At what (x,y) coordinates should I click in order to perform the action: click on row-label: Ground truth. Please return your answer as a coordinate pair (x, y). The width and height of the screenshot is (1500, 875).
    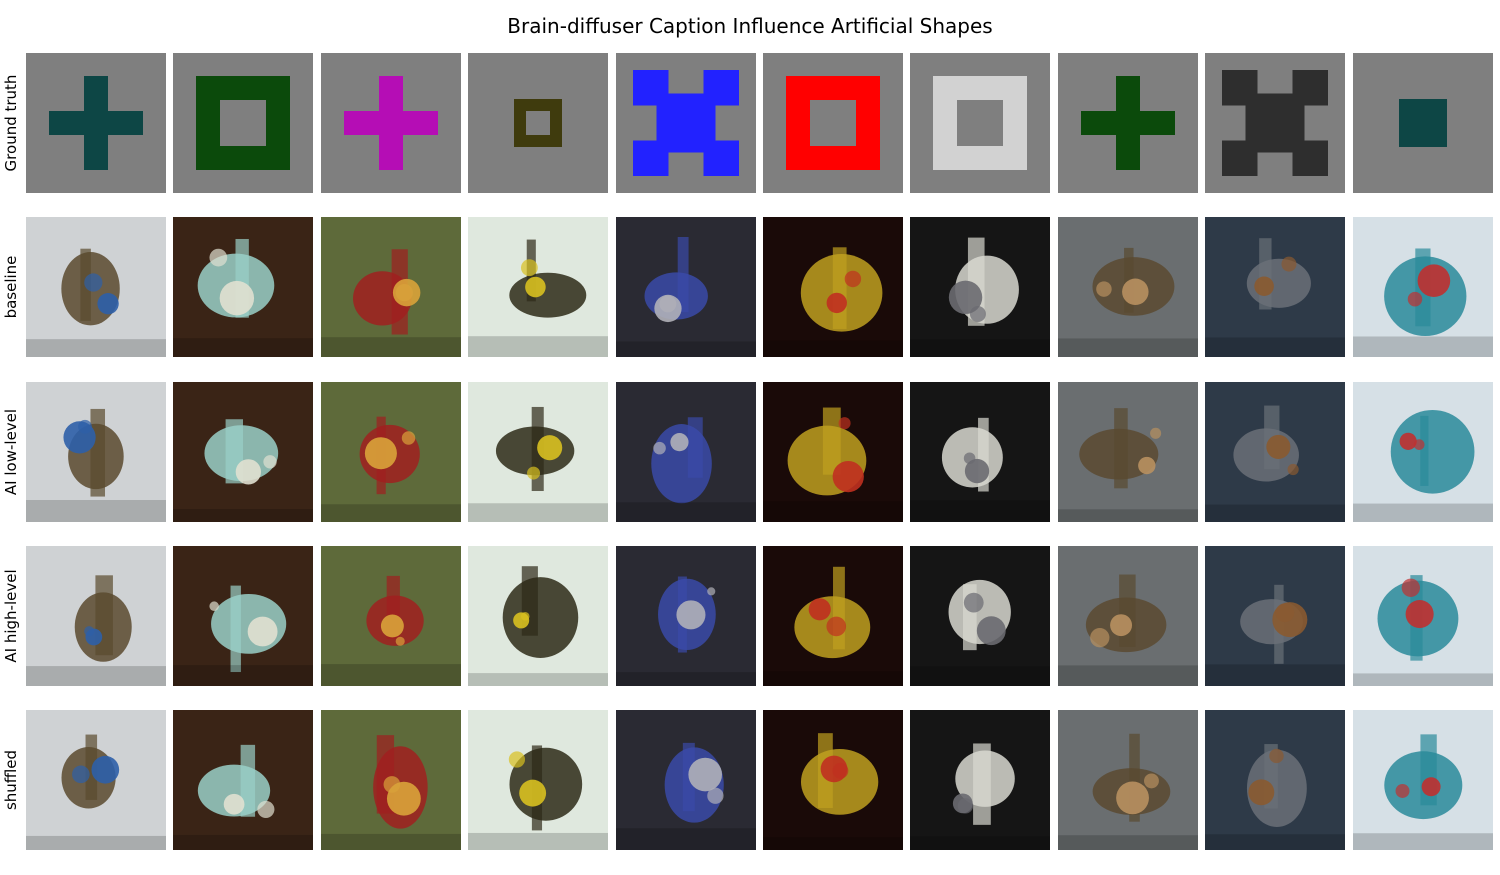
    Looking at the image, I should click on (11, 123).